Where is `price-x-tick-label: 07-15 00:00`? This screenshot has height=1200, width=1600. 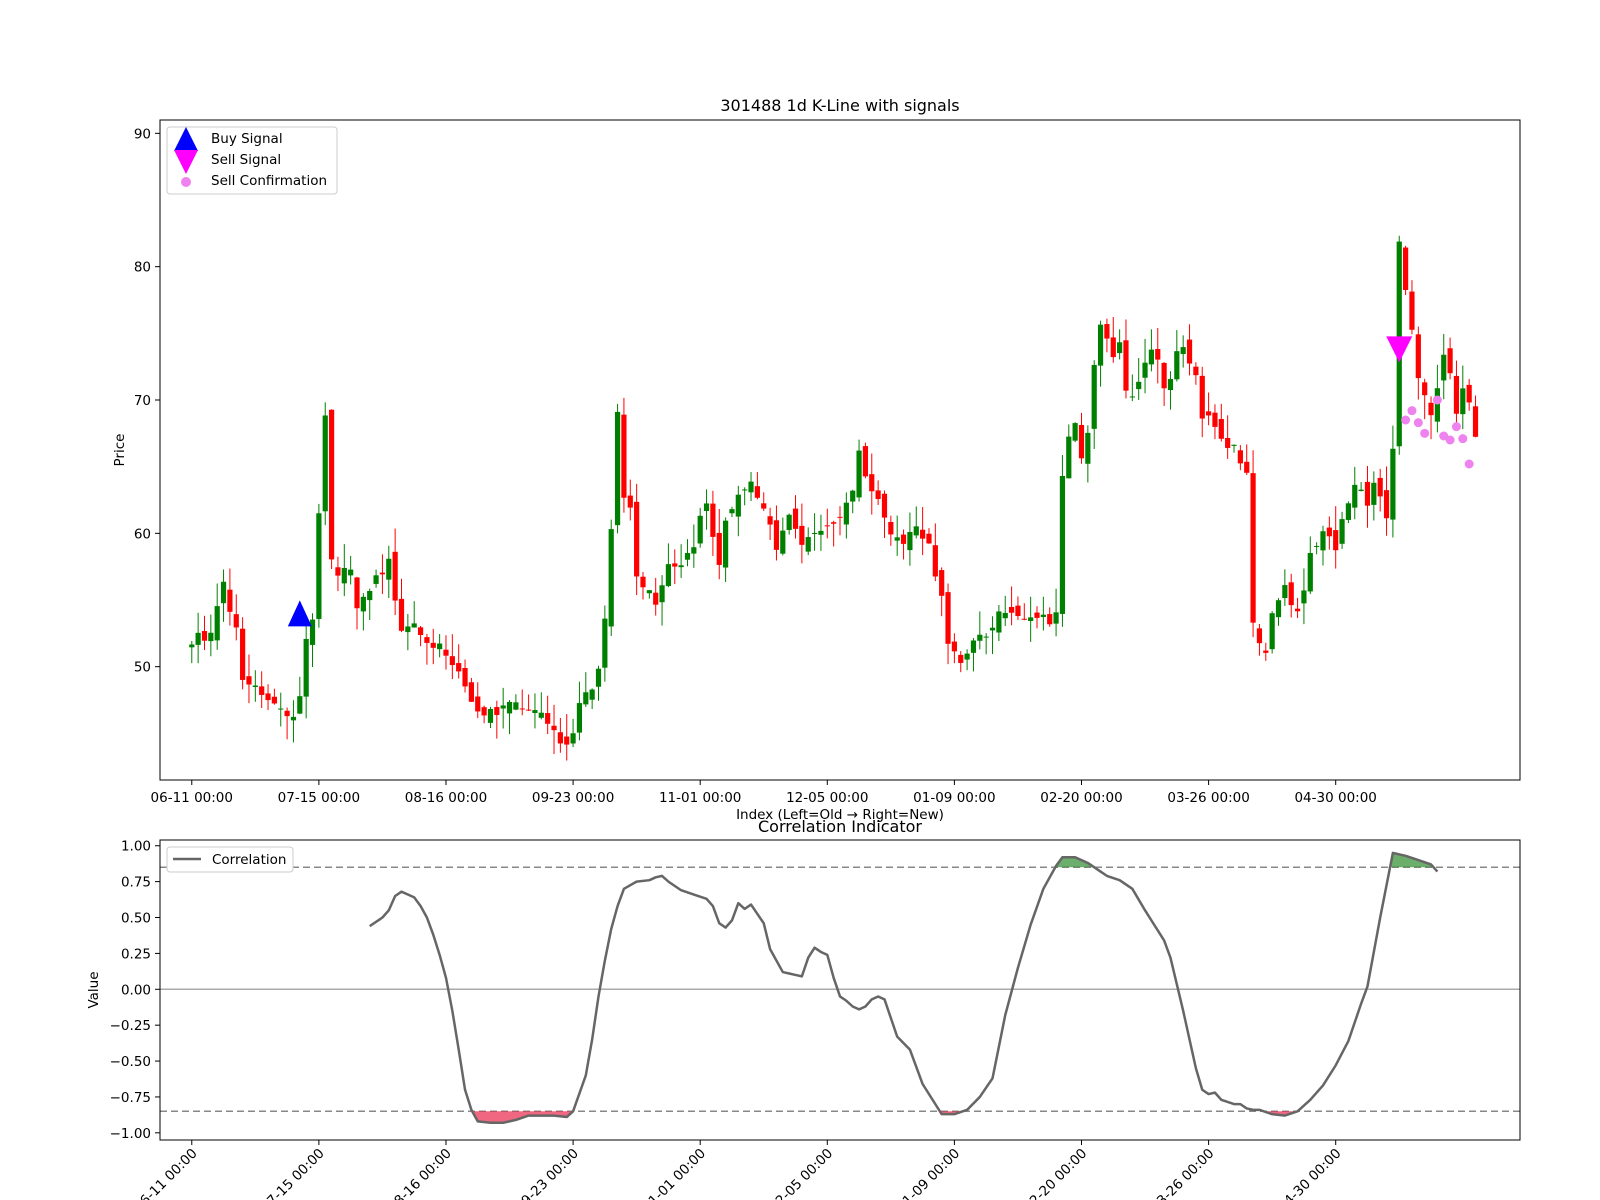 price-x-tick-label: 07-15 00:00 is located at coordinates (319, 798).